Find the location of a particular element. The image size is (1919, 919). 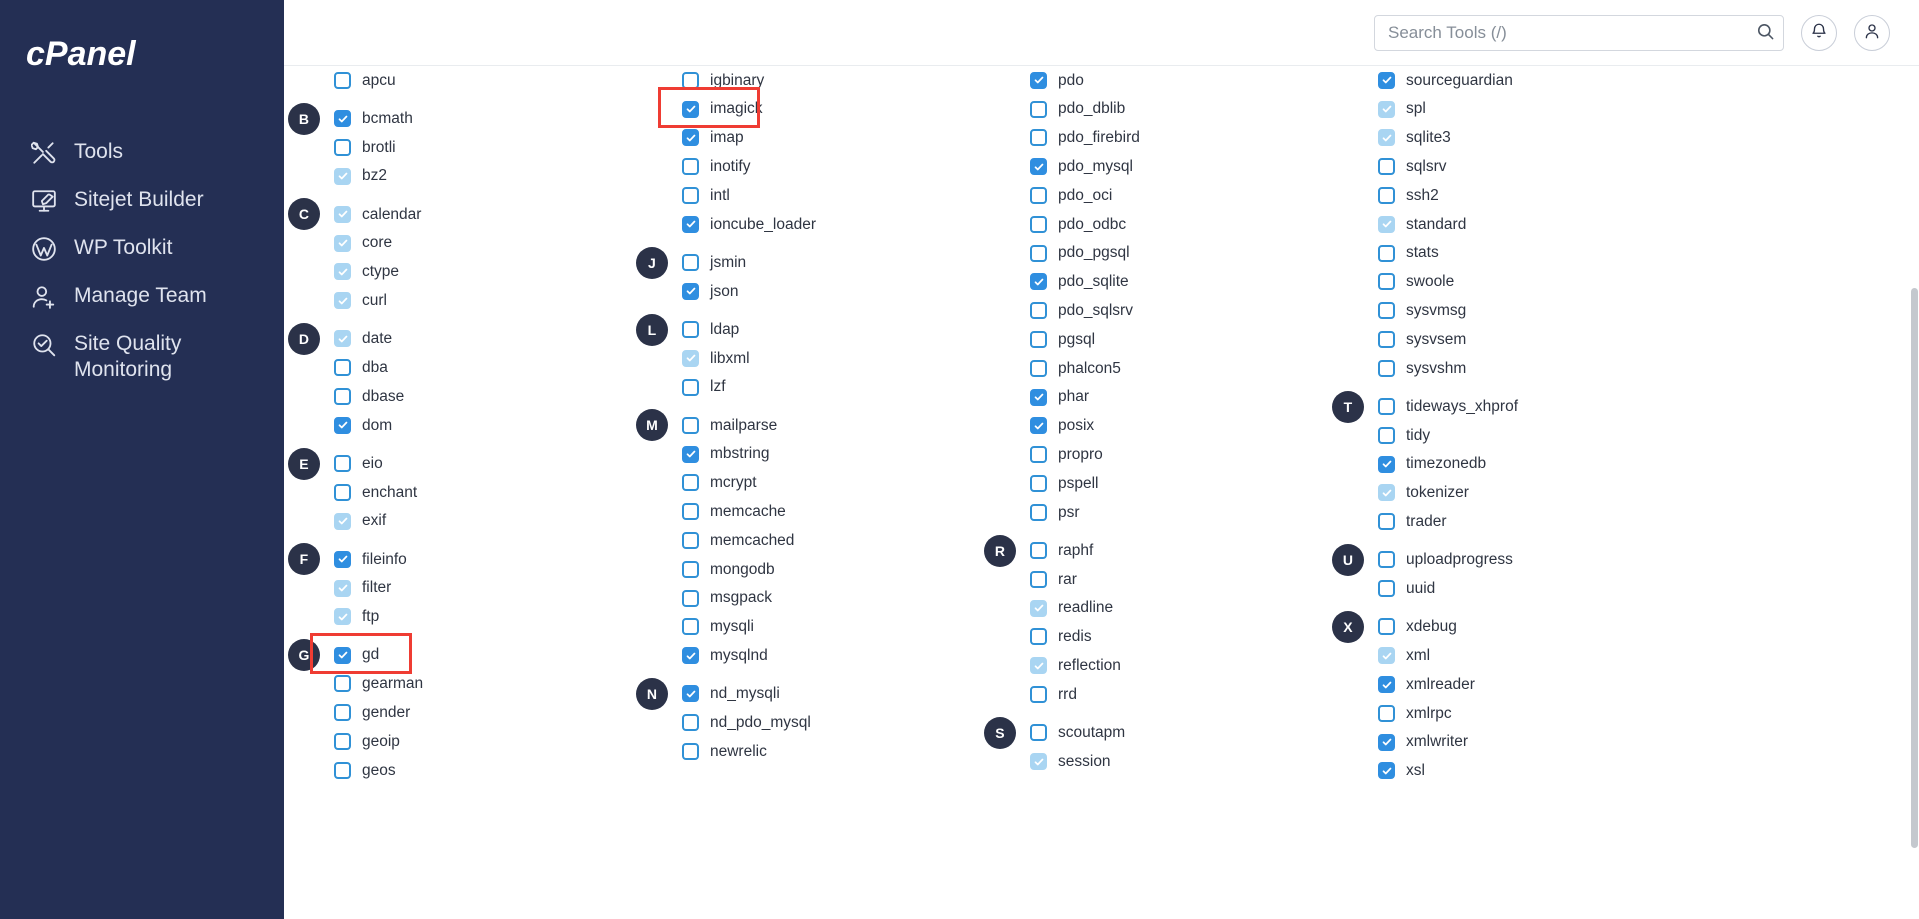

extension-label: phalcon5 is located at coordinates (1089, 369).